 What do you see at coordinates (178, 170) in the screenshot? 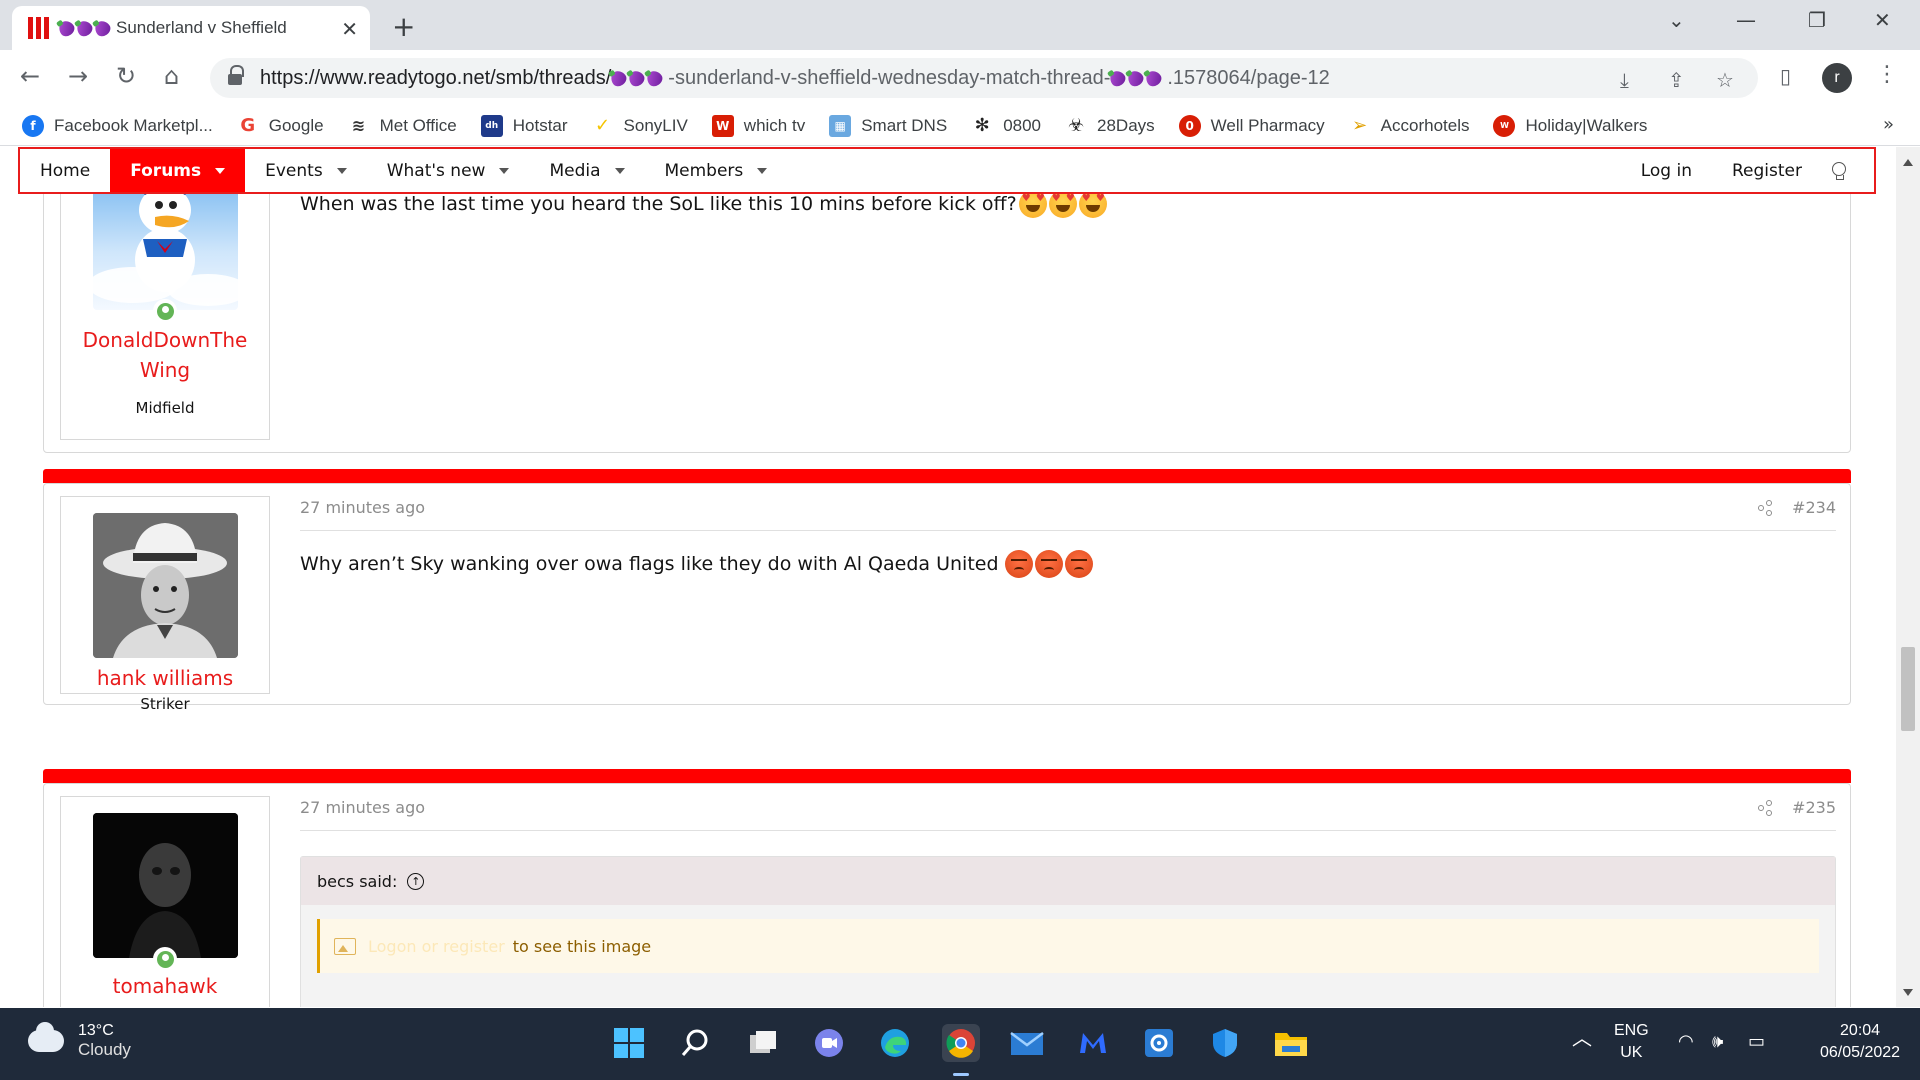
I see `nav-forums: Forums` at bounding box center [178, 170].